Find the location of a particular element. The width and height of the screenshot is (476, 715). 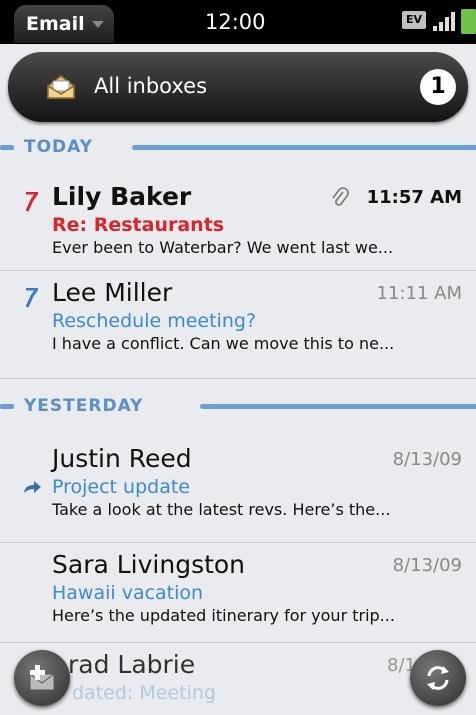

page-title: All inboxes is located at coordinates (151, 86).